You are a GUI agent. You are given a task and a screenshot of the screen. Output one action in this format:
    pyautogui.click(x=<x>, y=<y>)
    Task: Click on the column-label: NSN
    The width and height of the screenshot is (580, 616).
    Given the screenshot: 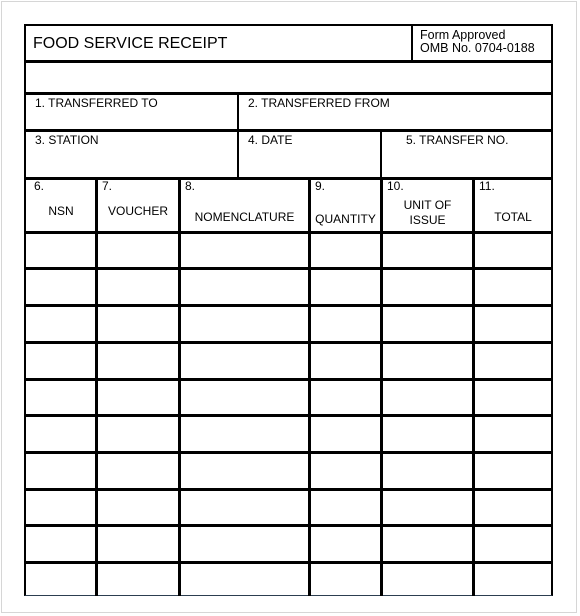 What is the action you would take?
    pyautogui.click(x=61, y=211)
    